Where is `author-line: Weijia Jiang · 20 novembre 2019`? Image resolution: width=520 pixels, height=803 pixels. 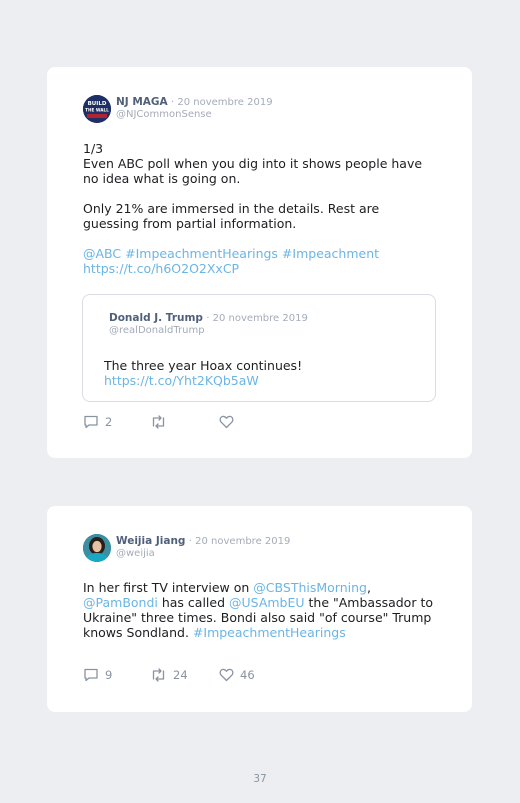 author-line: Weijia Jiang · 20 novembre 2019 is located at coordinates (203, 541).